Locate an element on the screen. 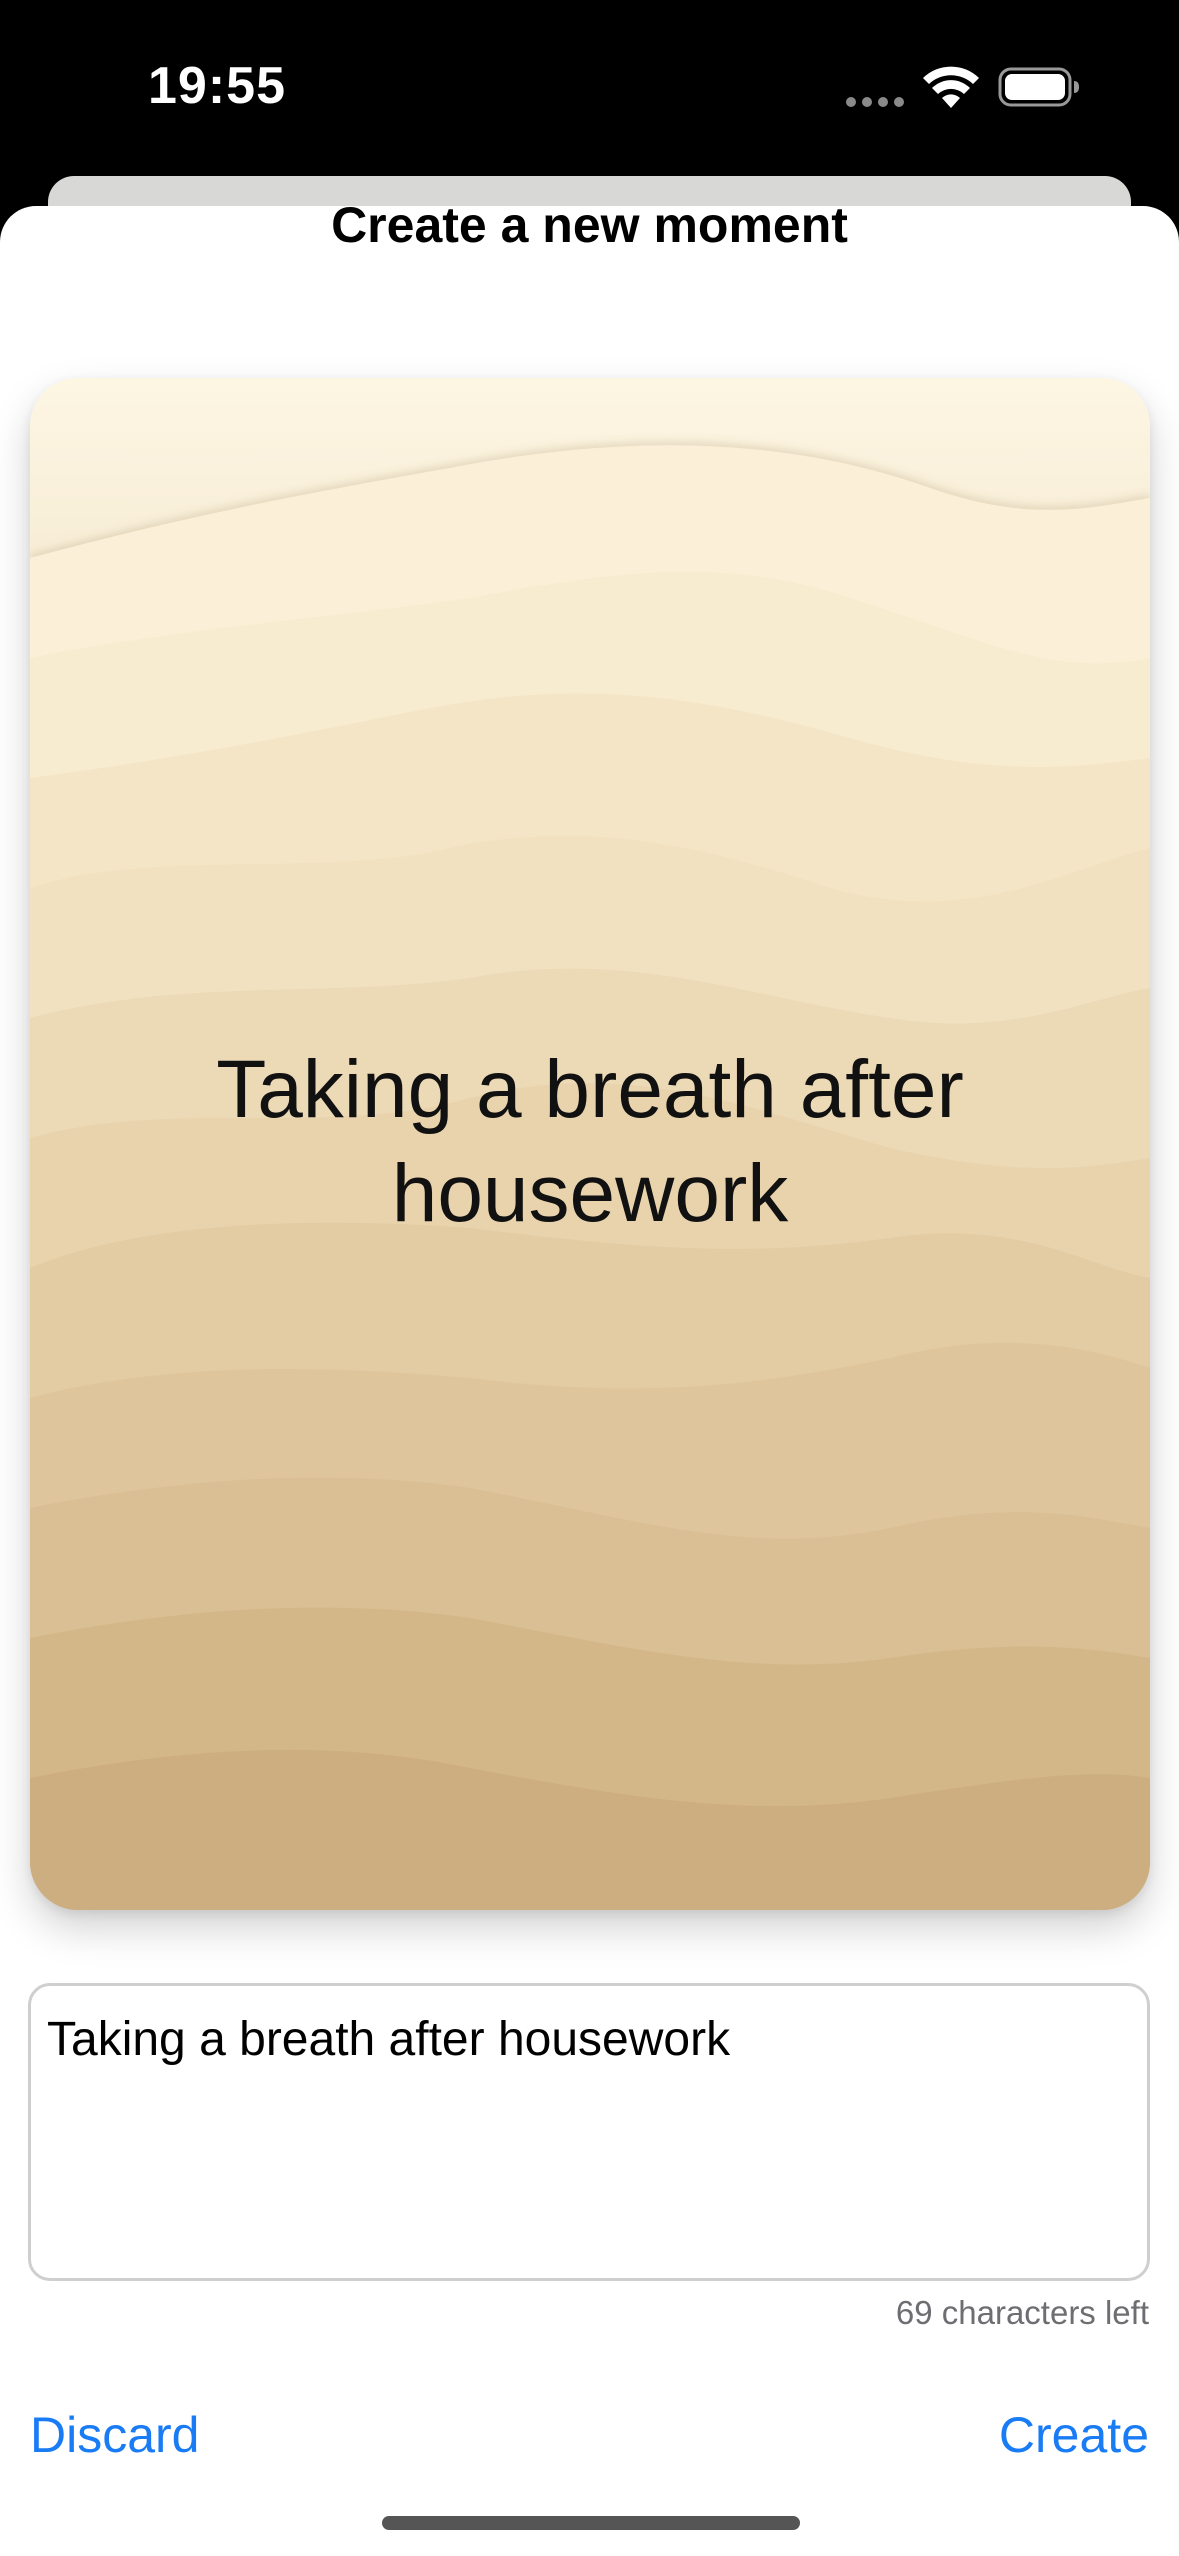 Image resolution: width=1179 pixels, height=2556 pixels. status-bar: 19:55 is located at coordinates (589, 85).